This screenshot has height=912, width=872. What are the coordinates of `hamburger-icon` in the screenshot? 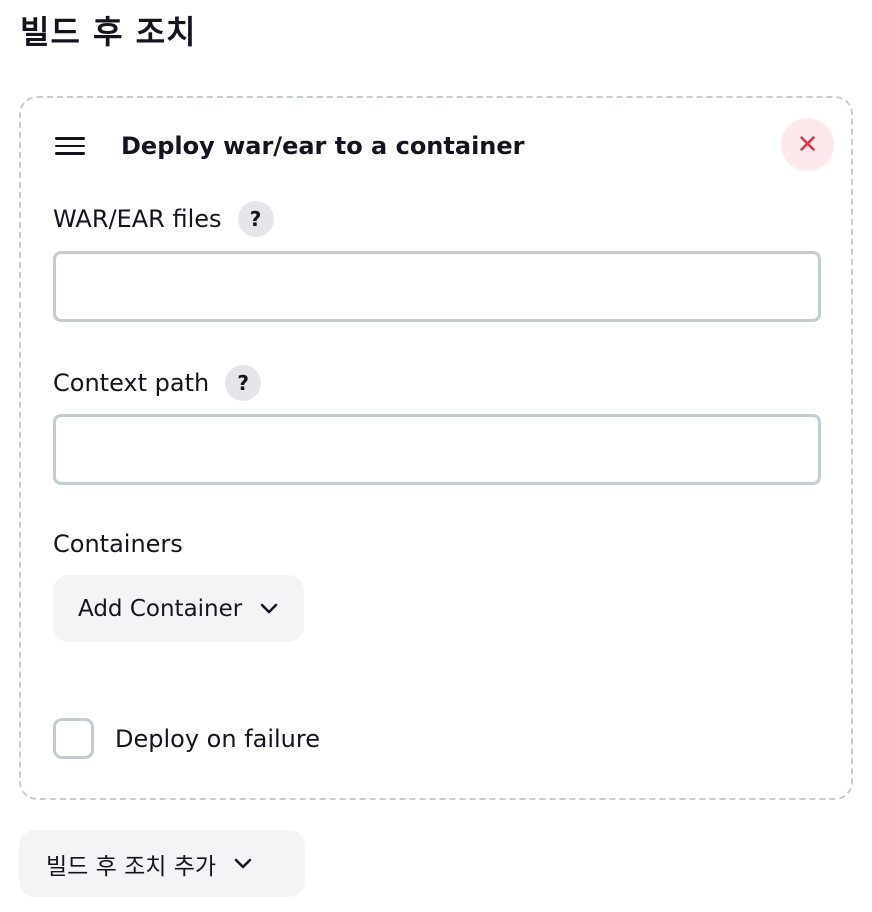 It's located at (70, 146).